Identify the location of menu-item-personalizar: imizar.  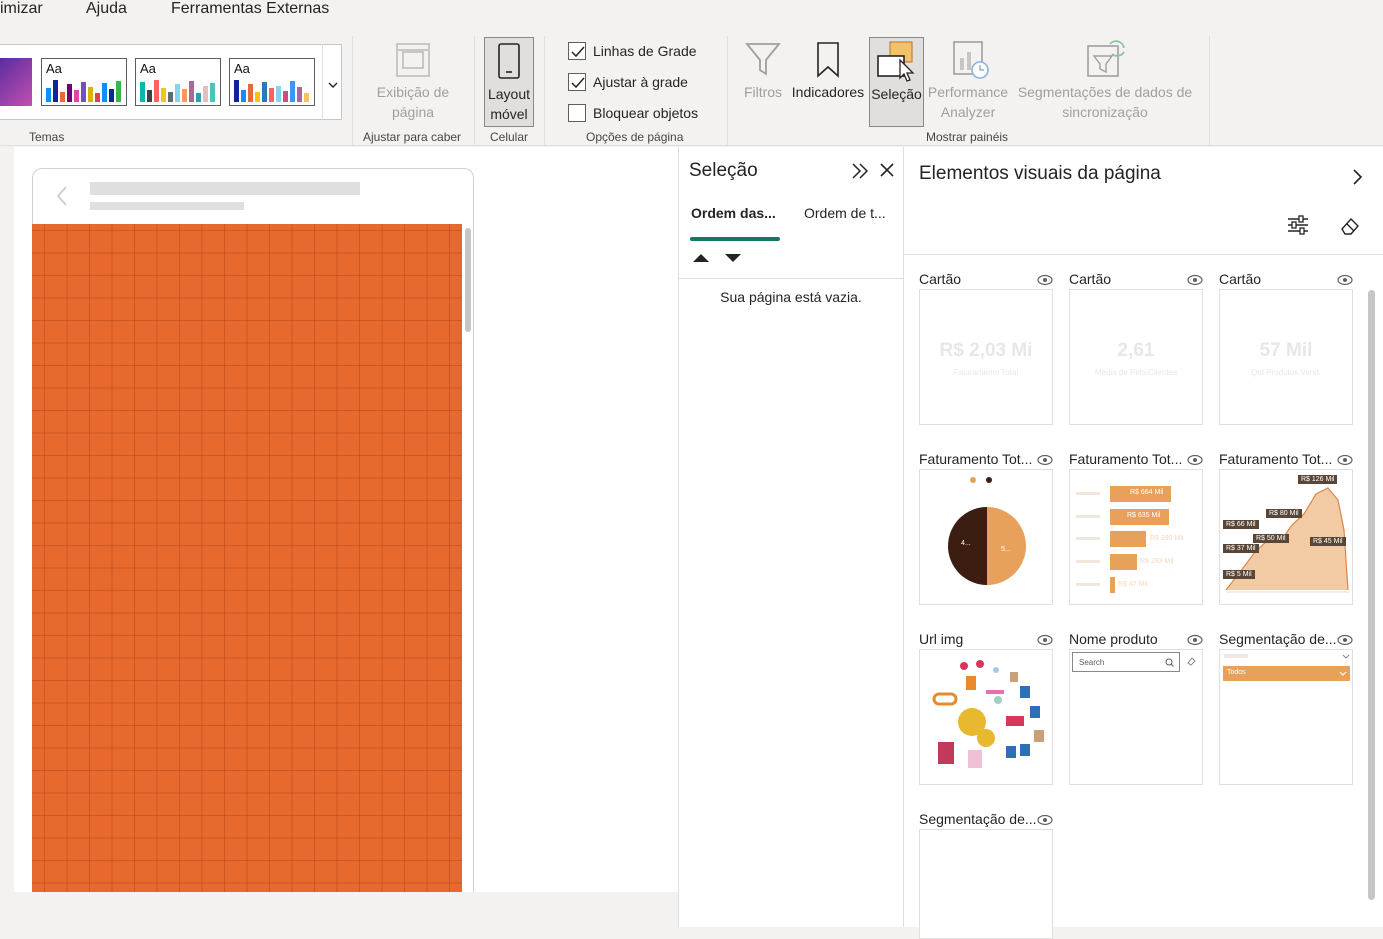
(21, 9).